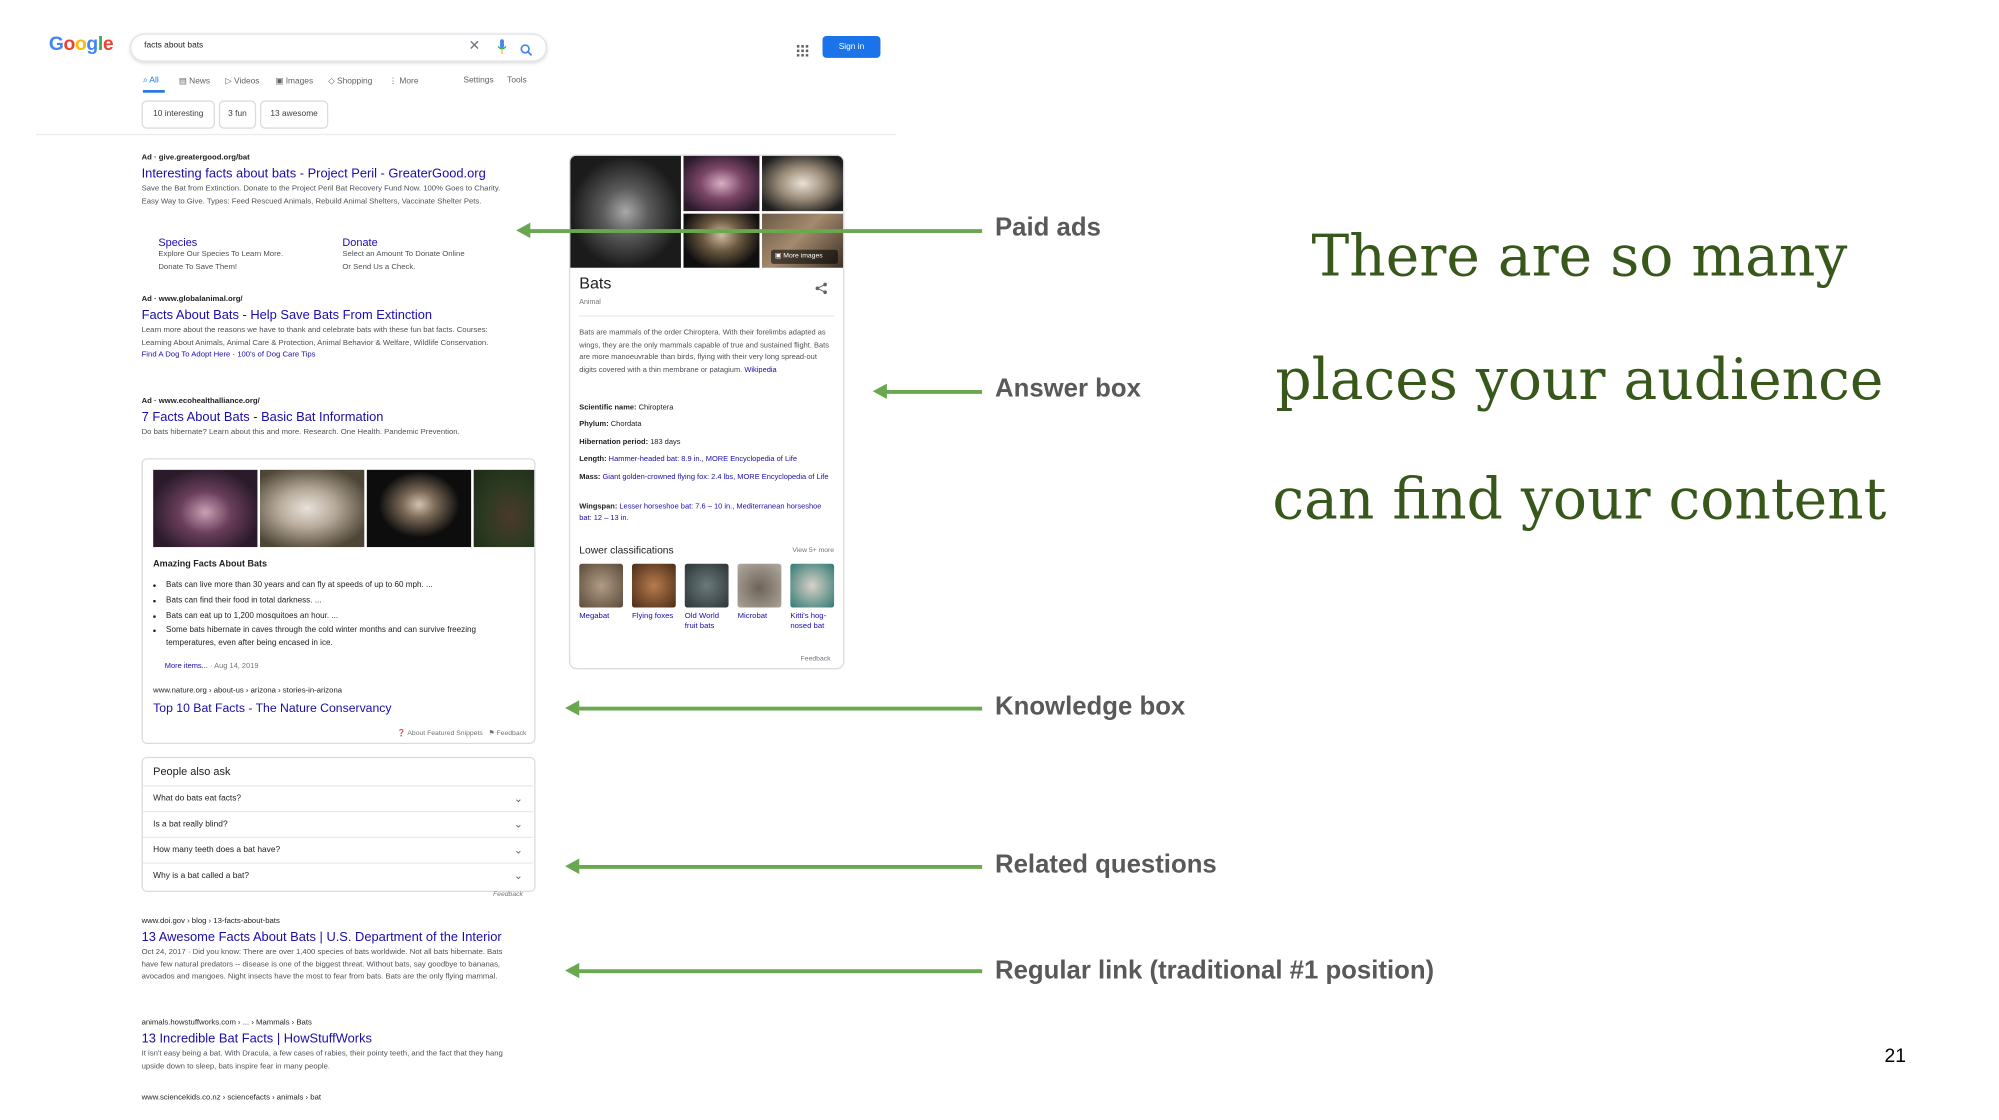 The height and width of the screenshot is (1120, 1999). I want to click on flying-foxes-thumbnail, so click(654, 585).